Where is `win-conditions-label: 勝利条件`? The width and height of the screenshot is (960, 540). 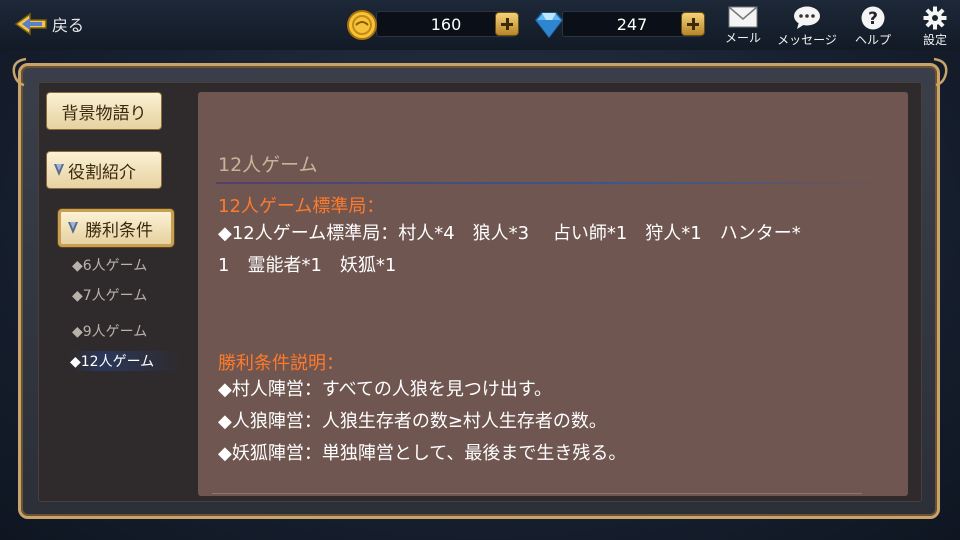 win-conditions-label: 勝利条件 is located at coordinates (119, 230).